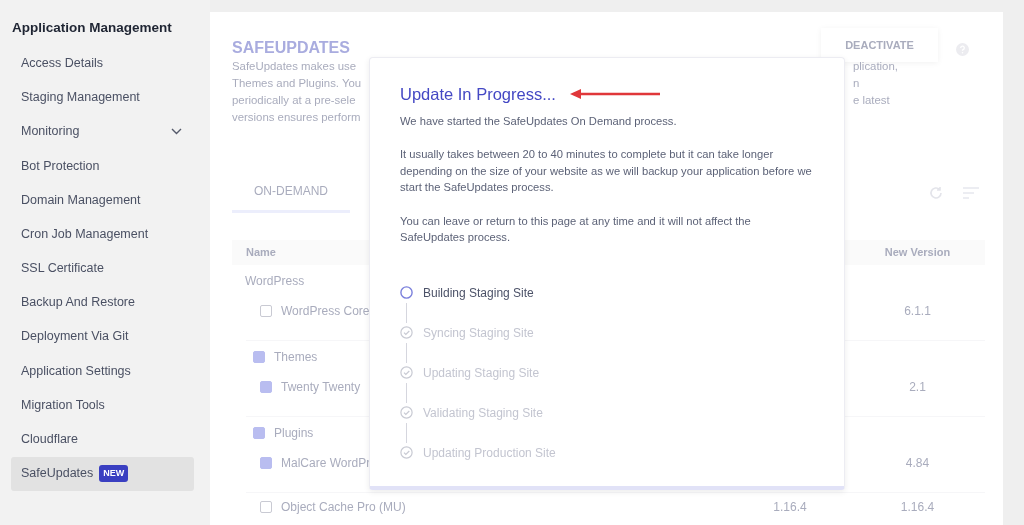 This screenshot has width=1024, height=525. I want to click on step-label: Syncing Staging Site, so click(478, 333).